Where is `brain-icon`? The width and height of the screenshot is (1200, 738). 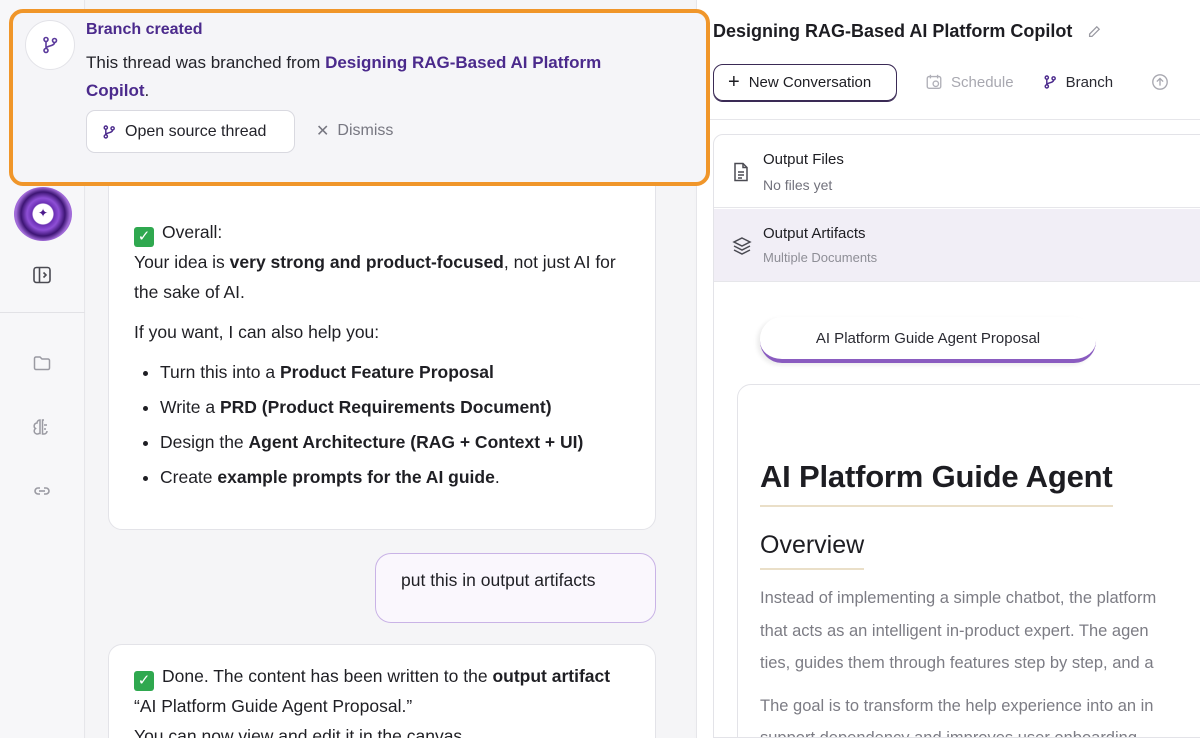 brain-icon is located at coordinates (42, 427).